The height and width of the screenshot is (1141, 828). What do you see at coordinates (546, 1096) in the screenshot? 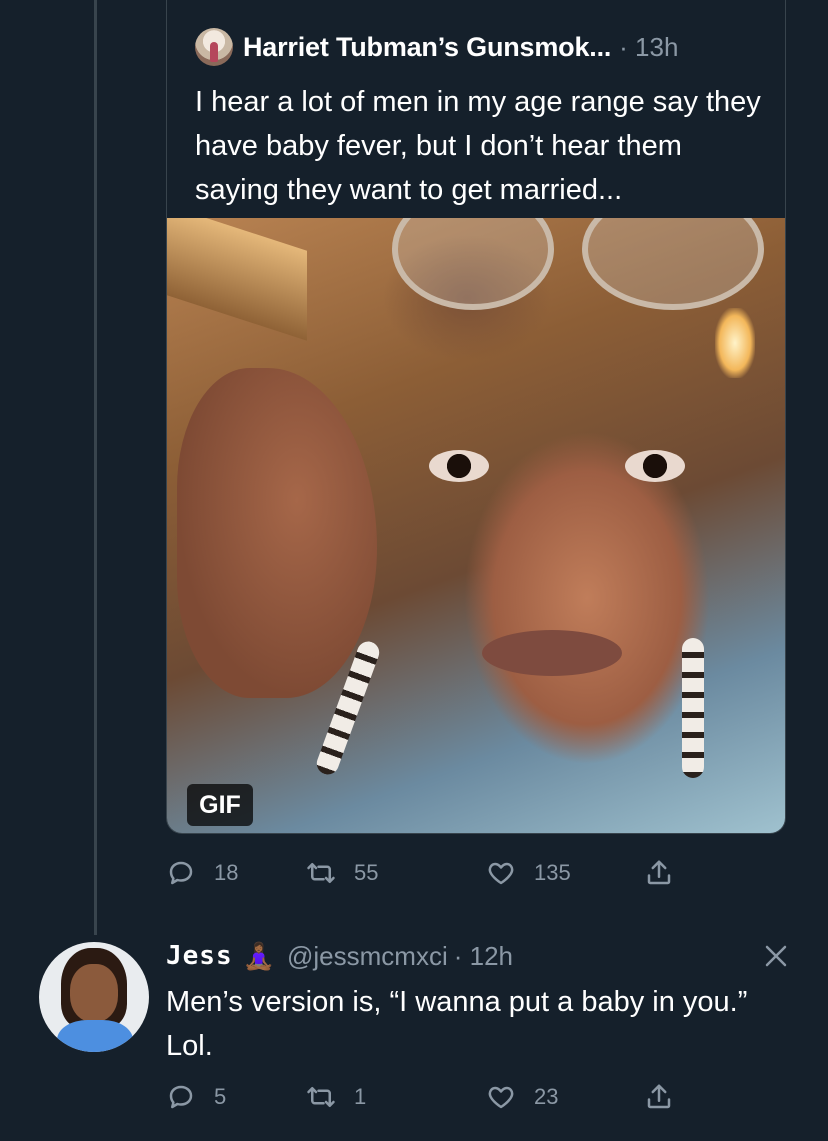
I see `like-count: 23` at bounding box center [546, 1096].